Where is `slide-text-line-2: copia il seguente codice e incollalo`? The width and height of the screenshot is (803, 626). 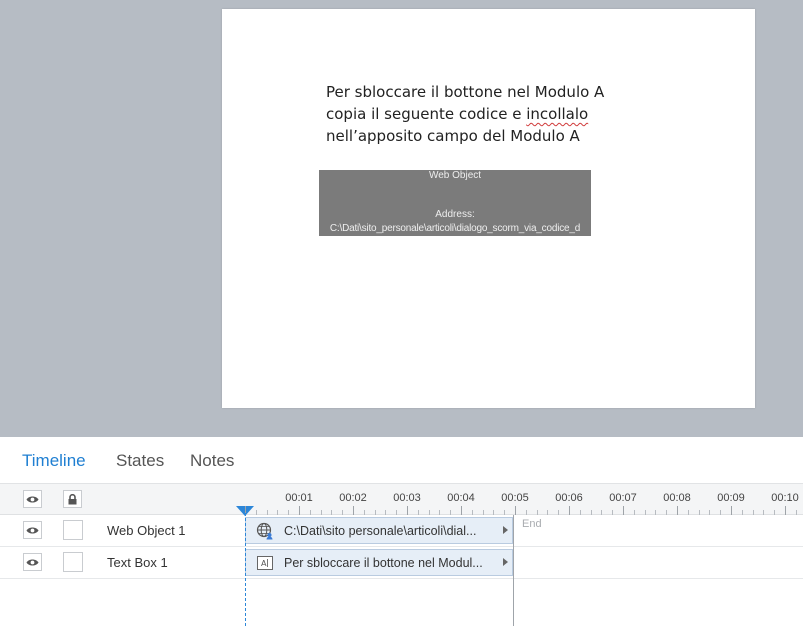 slide-text-line-2: copia il seguente codice e incollalo is located at coordinates (476, 114).